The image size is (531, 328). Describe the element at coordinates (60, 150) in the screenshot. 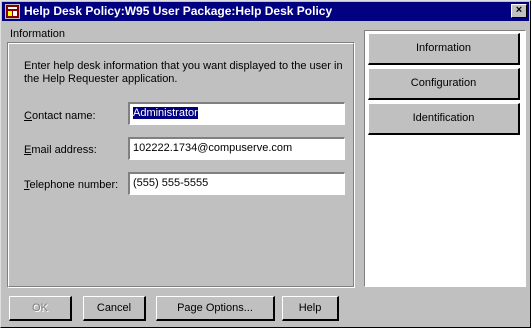

I see `email-address-label: Email address:` at that location.